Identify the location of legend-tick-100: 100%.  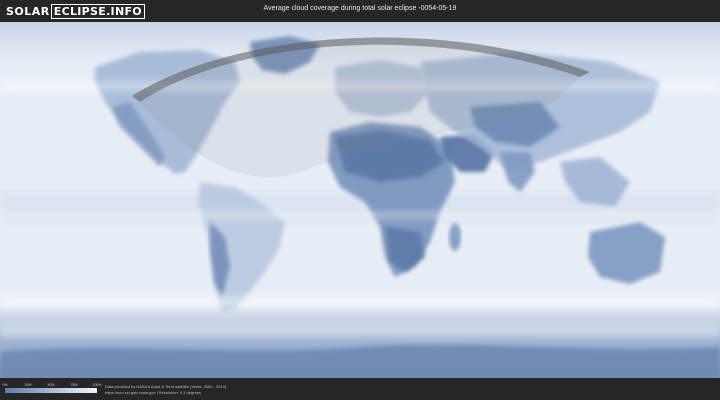
(97, 385).